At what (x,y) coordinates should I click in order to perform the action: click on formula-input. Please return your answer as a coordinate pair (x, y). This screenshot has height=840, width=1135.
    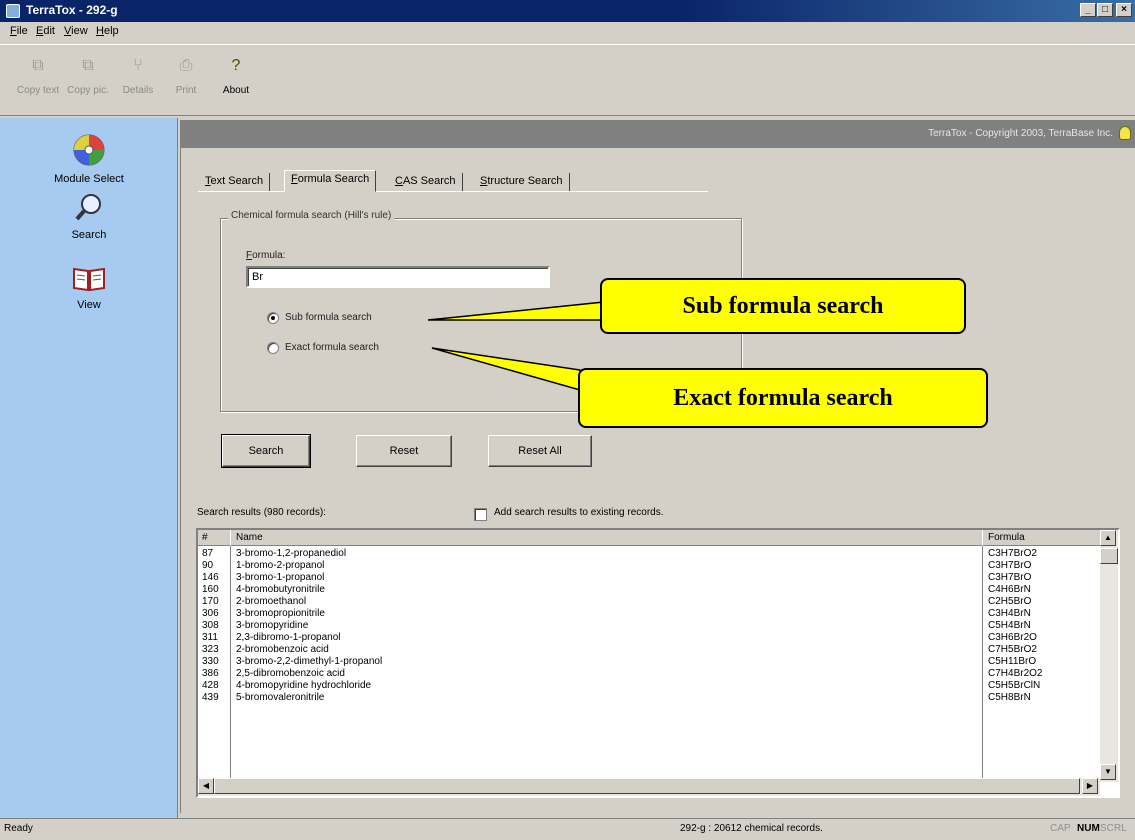
    Looking at the image, I should click on (398, 277).